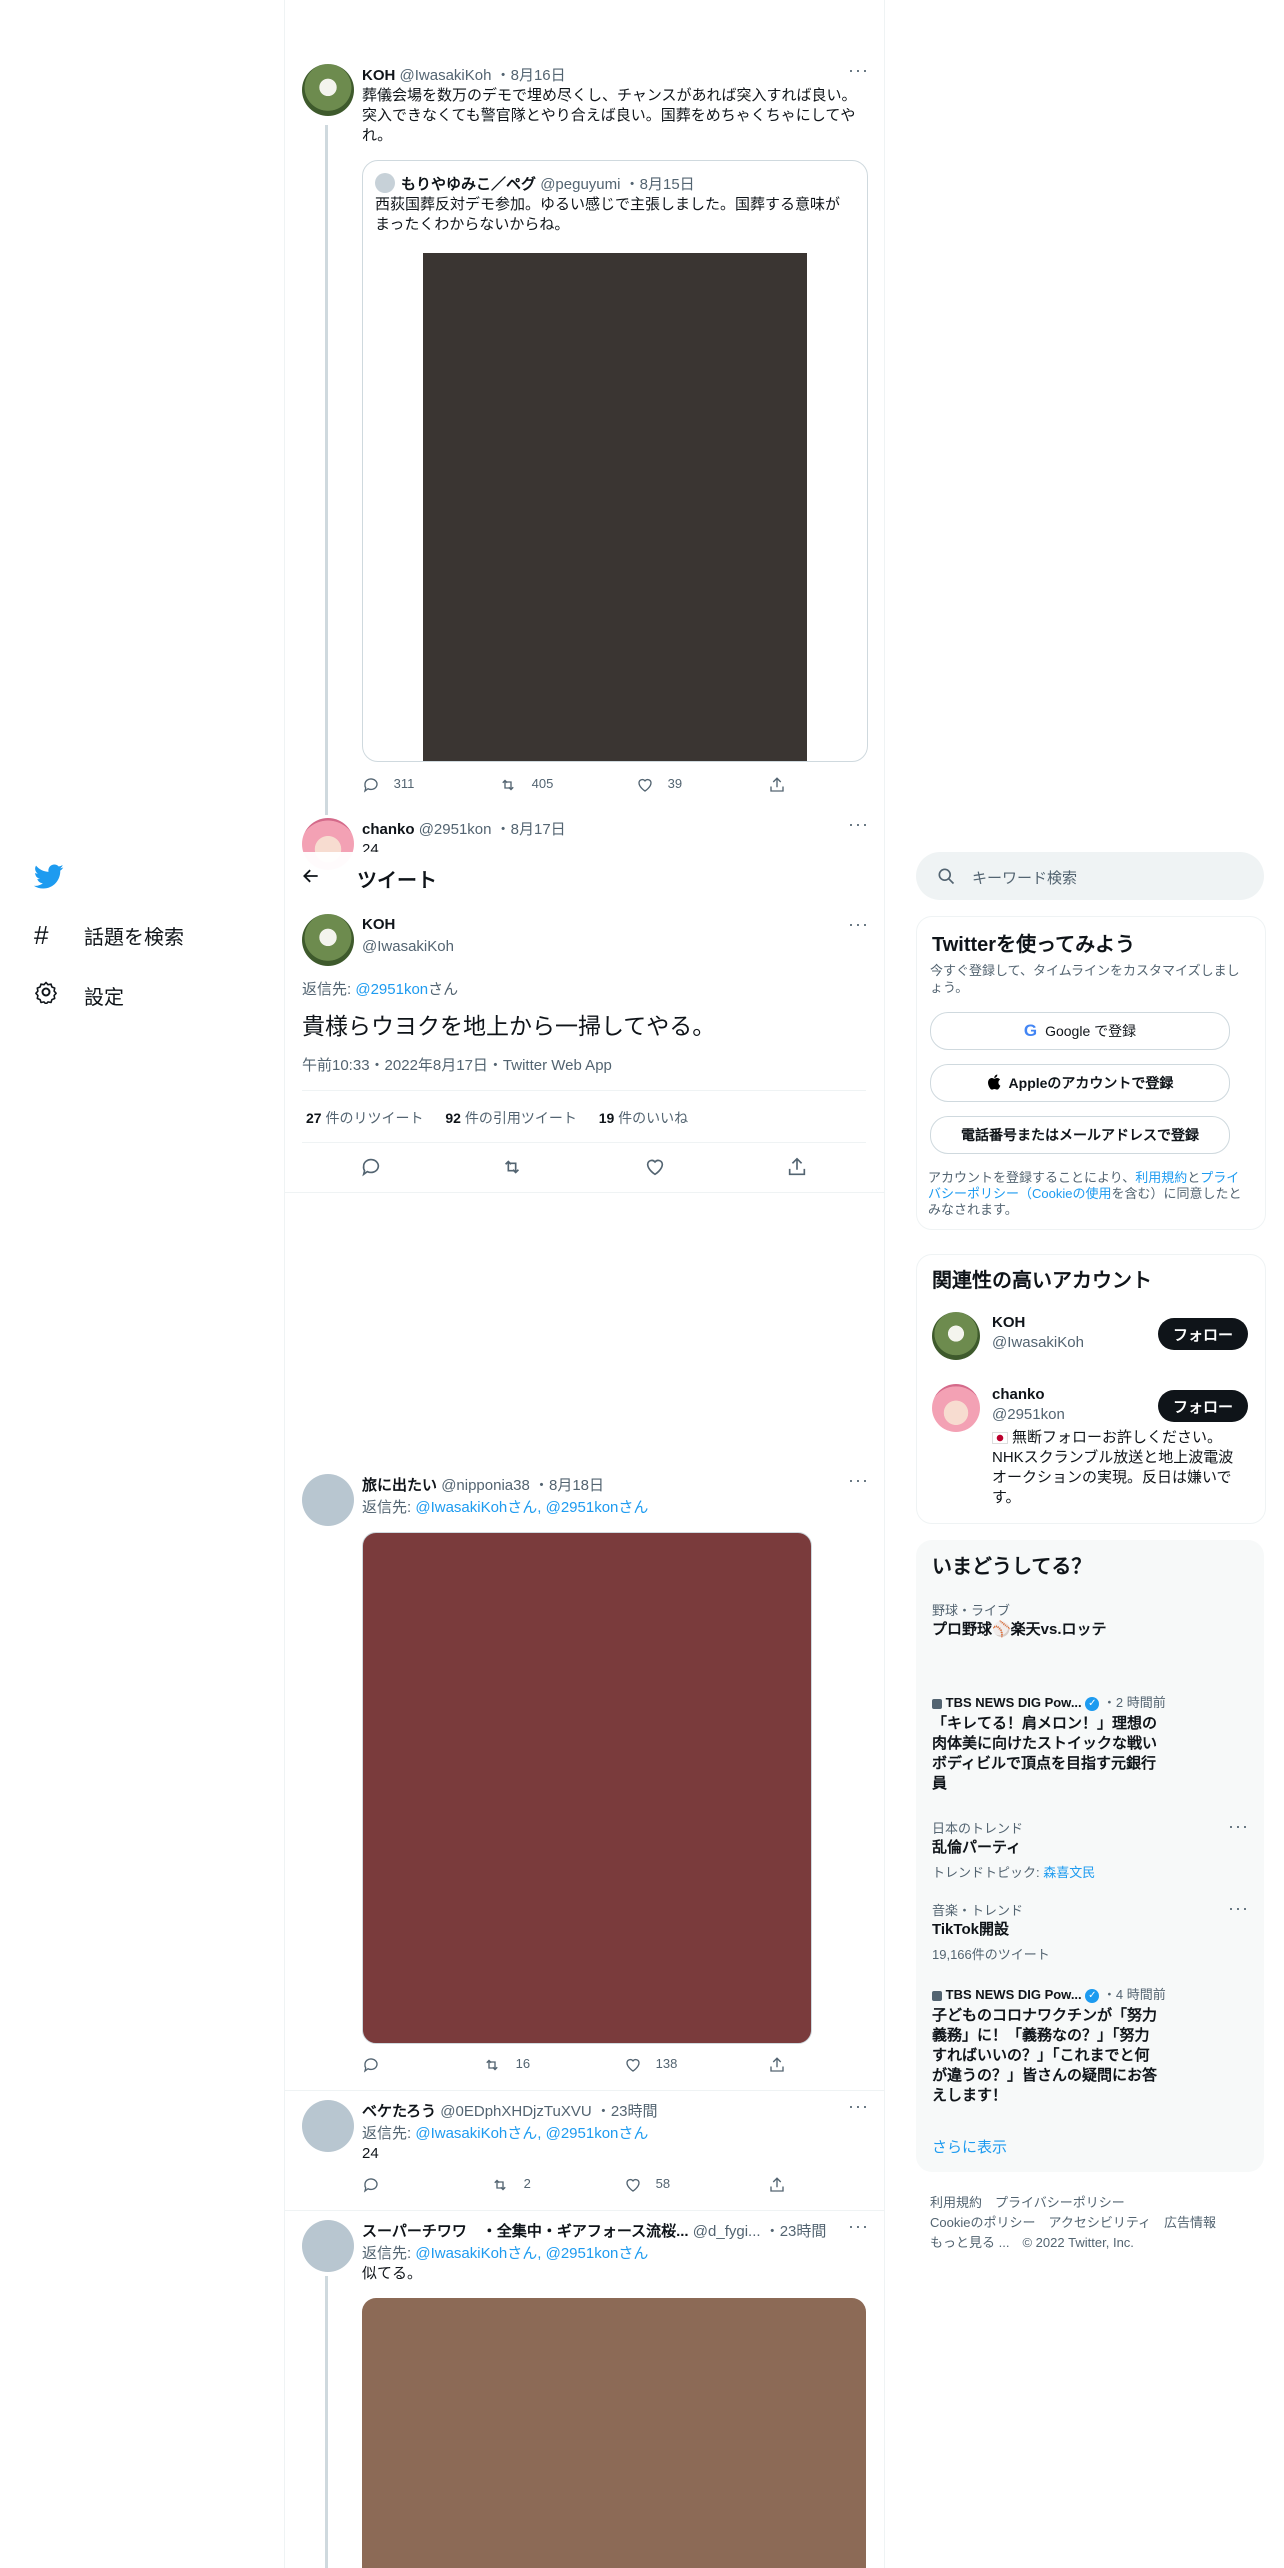  What do you see at coordinates (485, 1485) in the screenshot?
I see `author-handle: @nipponia38` at bounding box center [485, 1485].